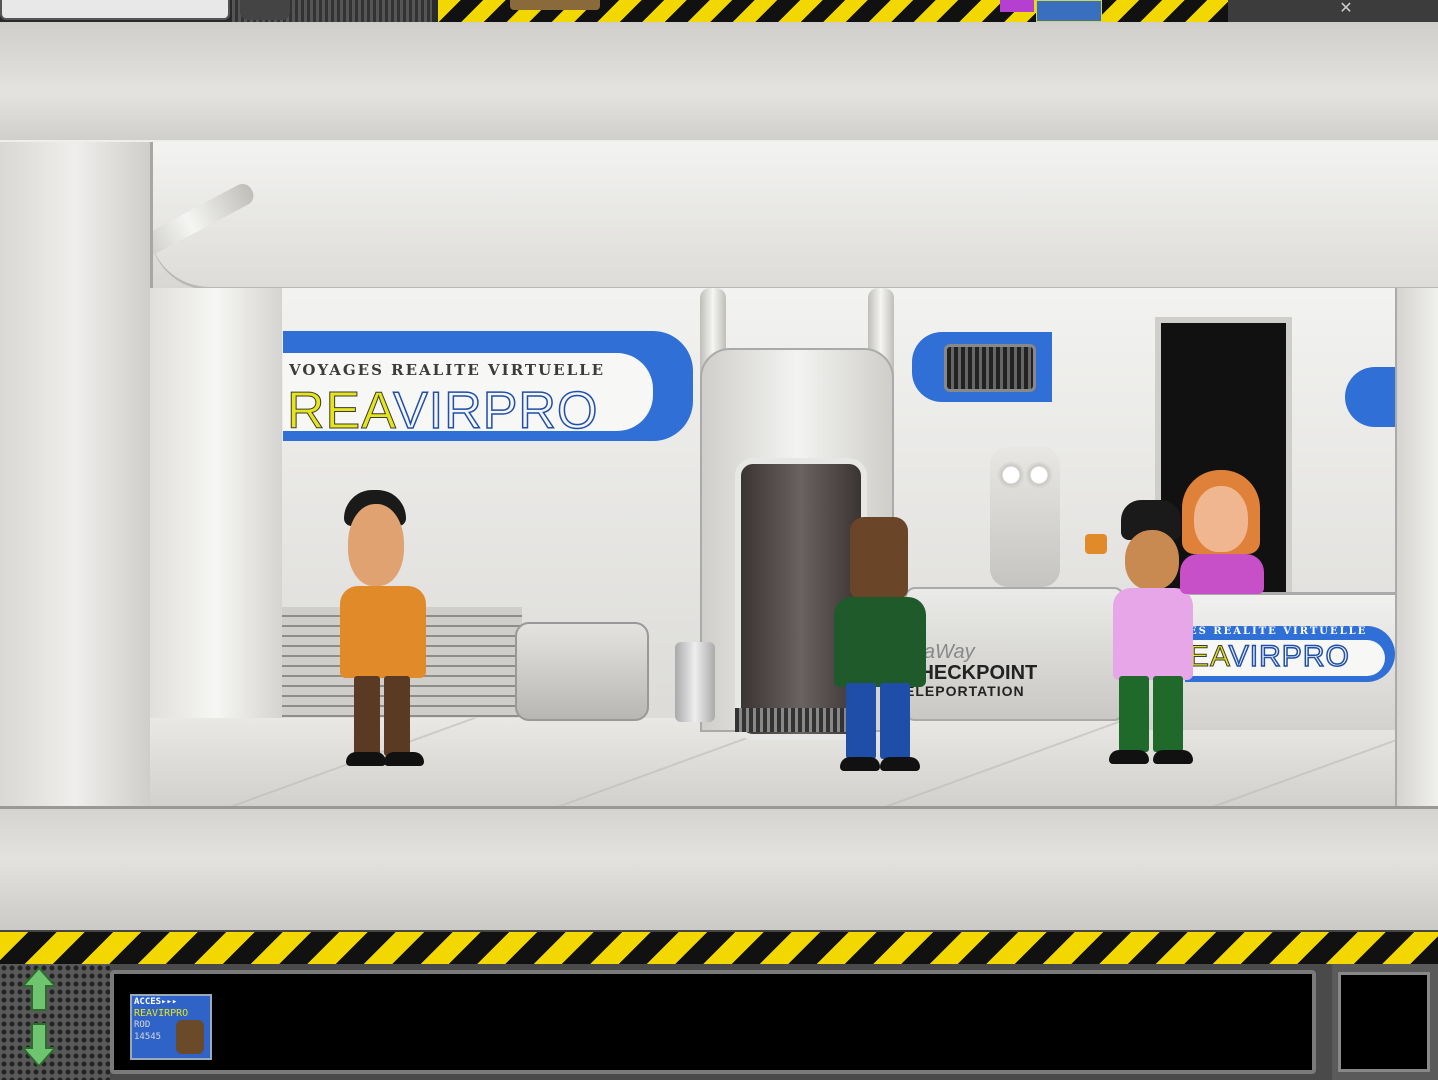 The height and width of the screenshot is (1080, 1438). What do you see at coordinates (39, 1045) in the screenshot?
I see `down-arrow-icon` at bounding box center [39, 1045].